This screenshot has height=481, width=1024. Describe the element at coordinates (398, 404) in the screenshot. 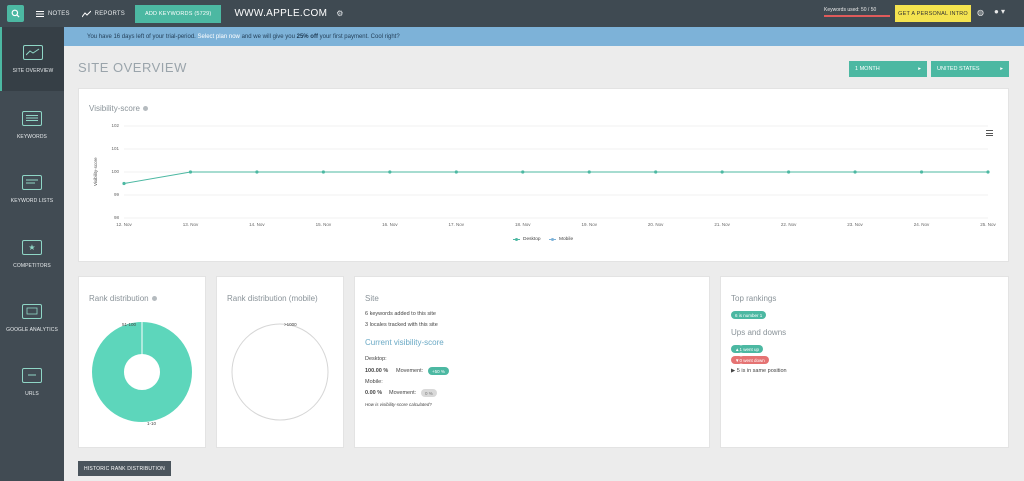

I see `visibility-help-link: How is visibility-score calculated?` at that location.